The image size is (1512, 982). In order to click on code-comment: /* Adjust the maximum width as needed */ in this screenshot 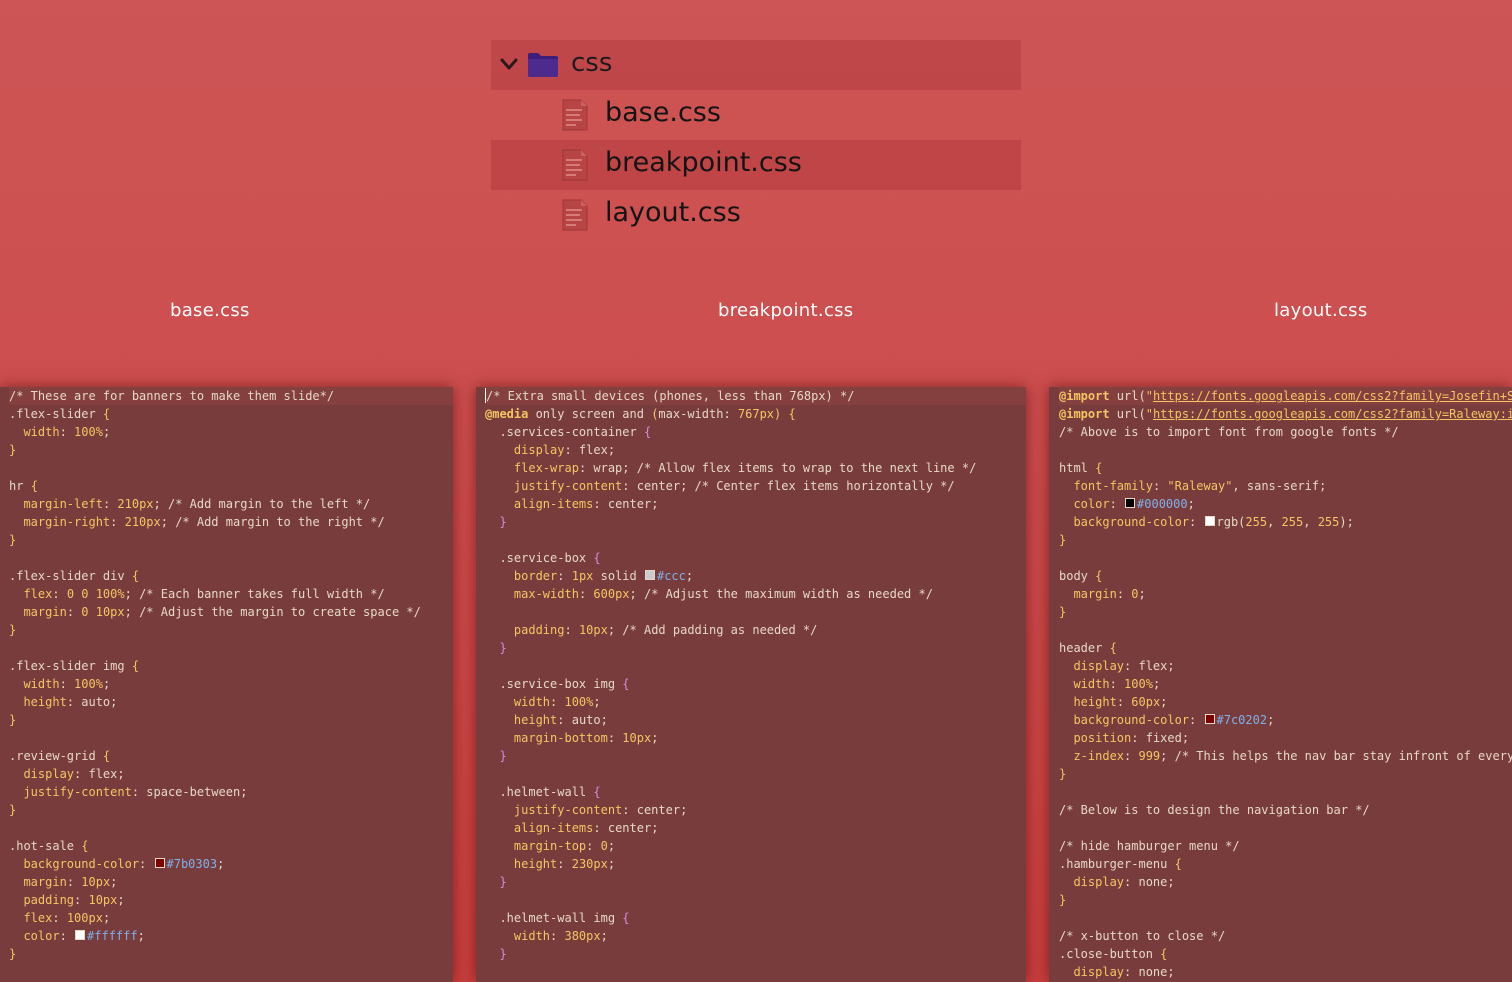, I will do `click(788, 594)`.